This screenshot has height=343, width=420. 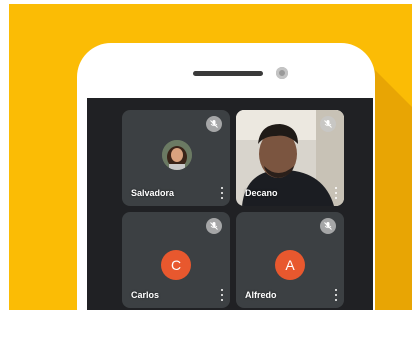 I want to click on participant-tile-carlos: C Carlos, so click(x=176, y=260).